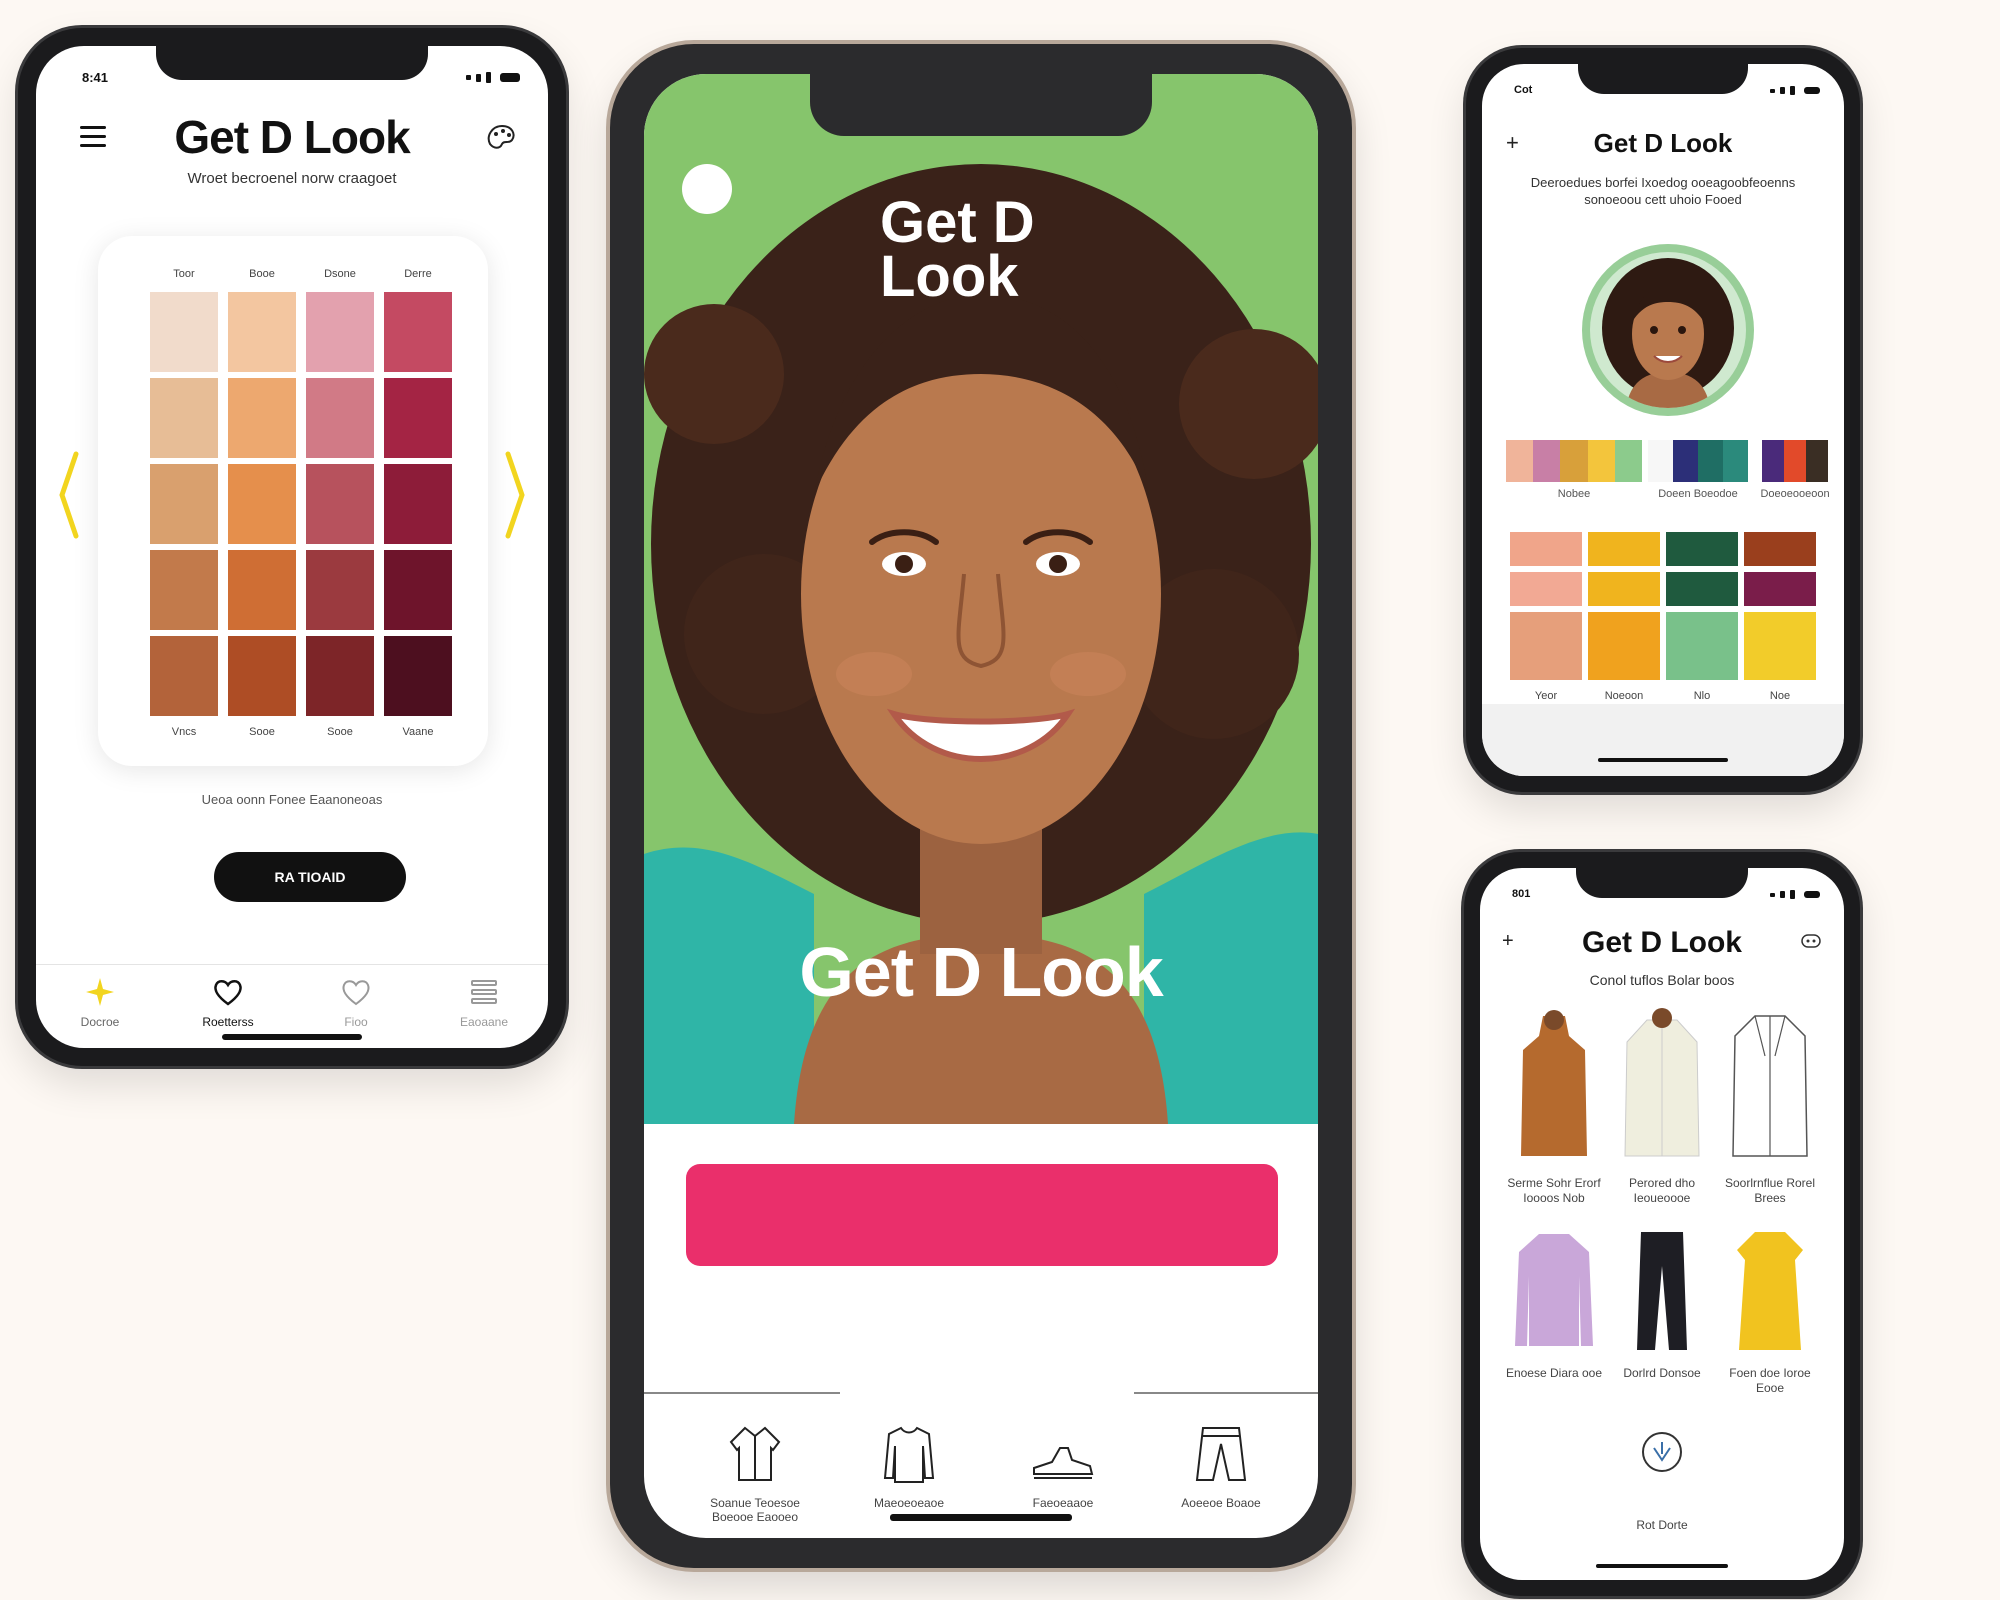 Image resolution: width=2000 pixels, height=1600 pixels. What do you see at coordinates (184, 274) in the screenshot?
I see `swatch-column-header: Toor` at bounding box center [184, 274].